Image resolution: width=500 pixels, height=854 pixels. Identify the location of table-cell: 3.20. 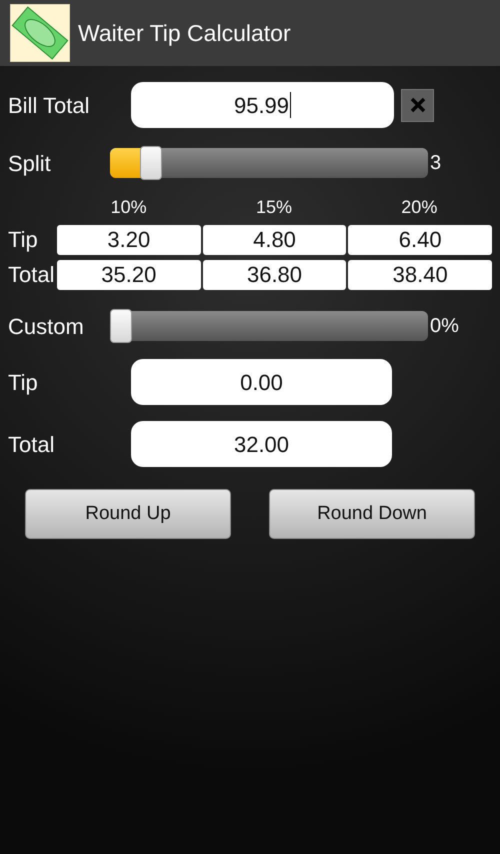
(129, 239).